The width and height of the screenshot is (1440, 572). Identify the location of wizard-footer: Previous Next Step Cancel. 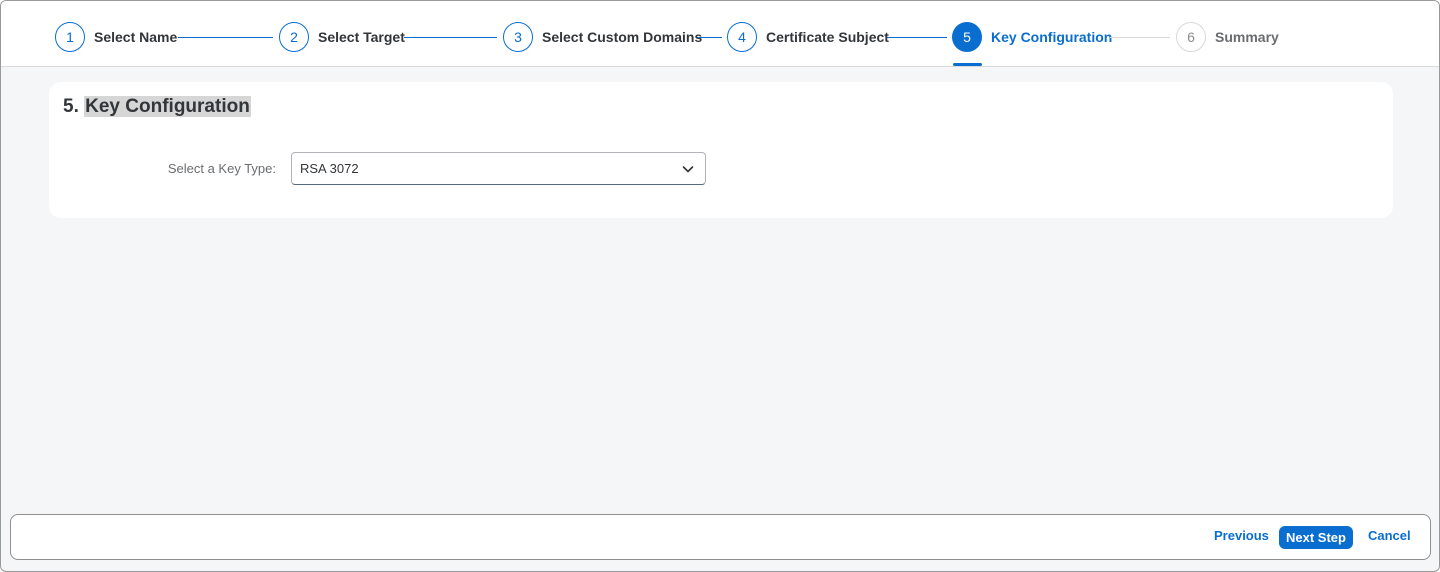
(720, 537).